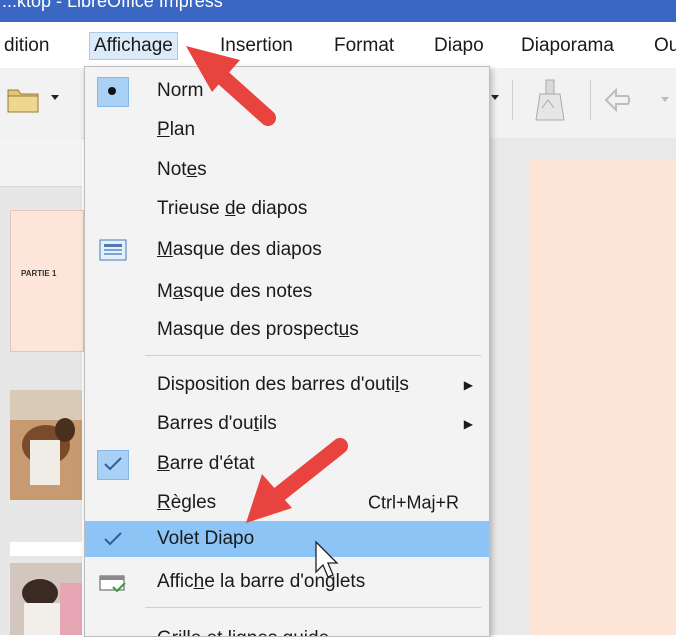 The image size is (676, 637). What do you see at coordinates (287, 209) in the screenshot?
I see `menu-item-trieuse-diapos: Trieuse de diapos` at bounding box center [287, 209].